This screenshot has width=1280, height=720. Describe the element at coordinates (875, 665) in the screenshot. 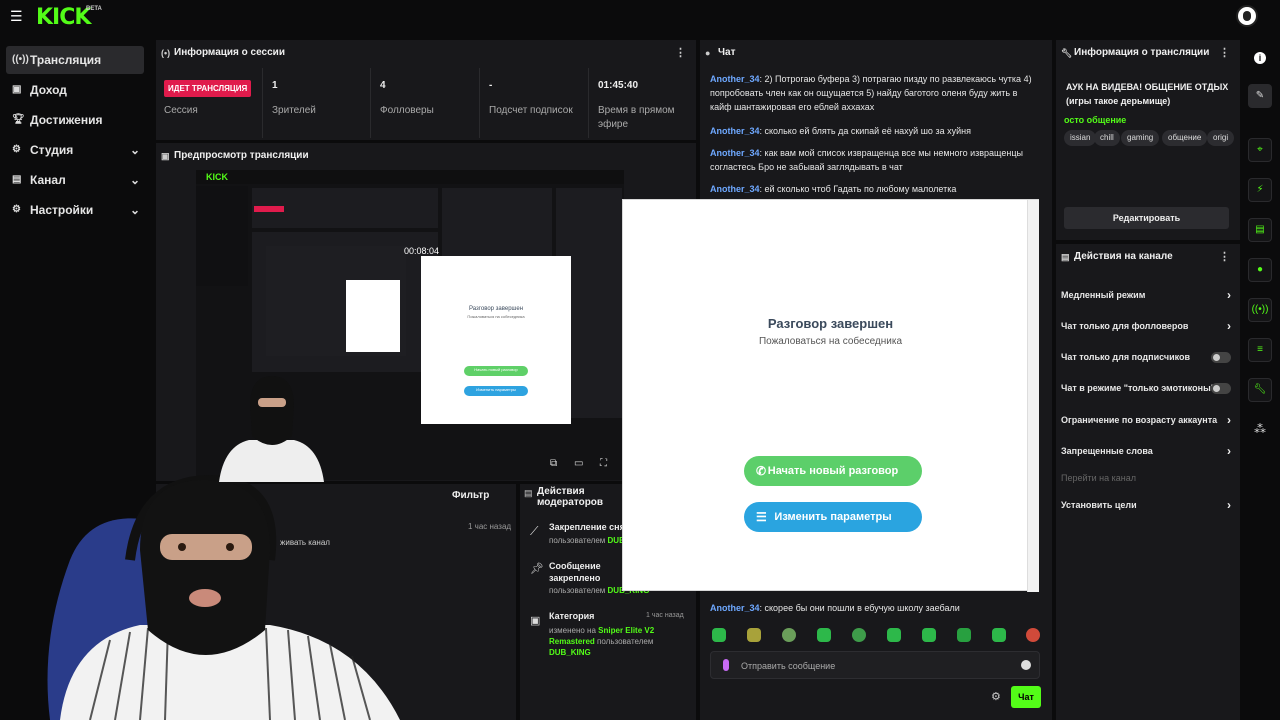

I see `chat-input: Отправить сообщение` at that location.